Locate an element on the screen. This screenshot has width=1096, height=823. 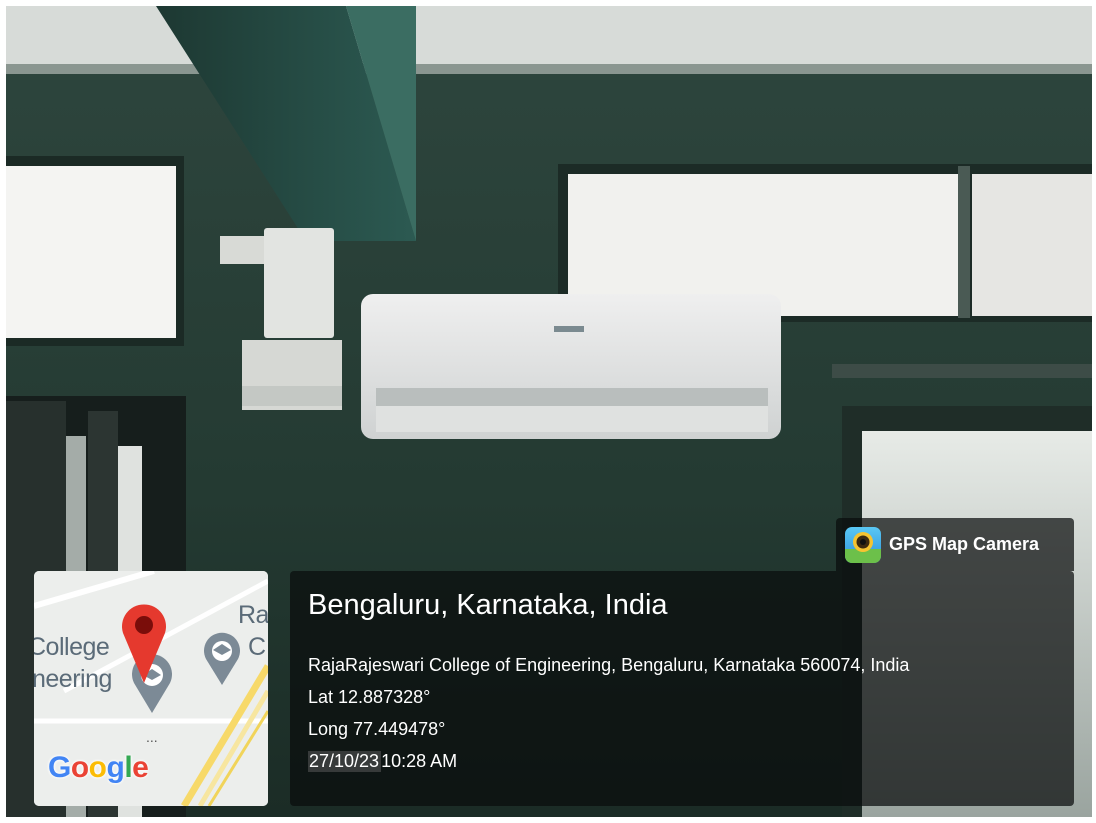
longitude-text: Long 77.449478° is located at coordinates (377, 729).